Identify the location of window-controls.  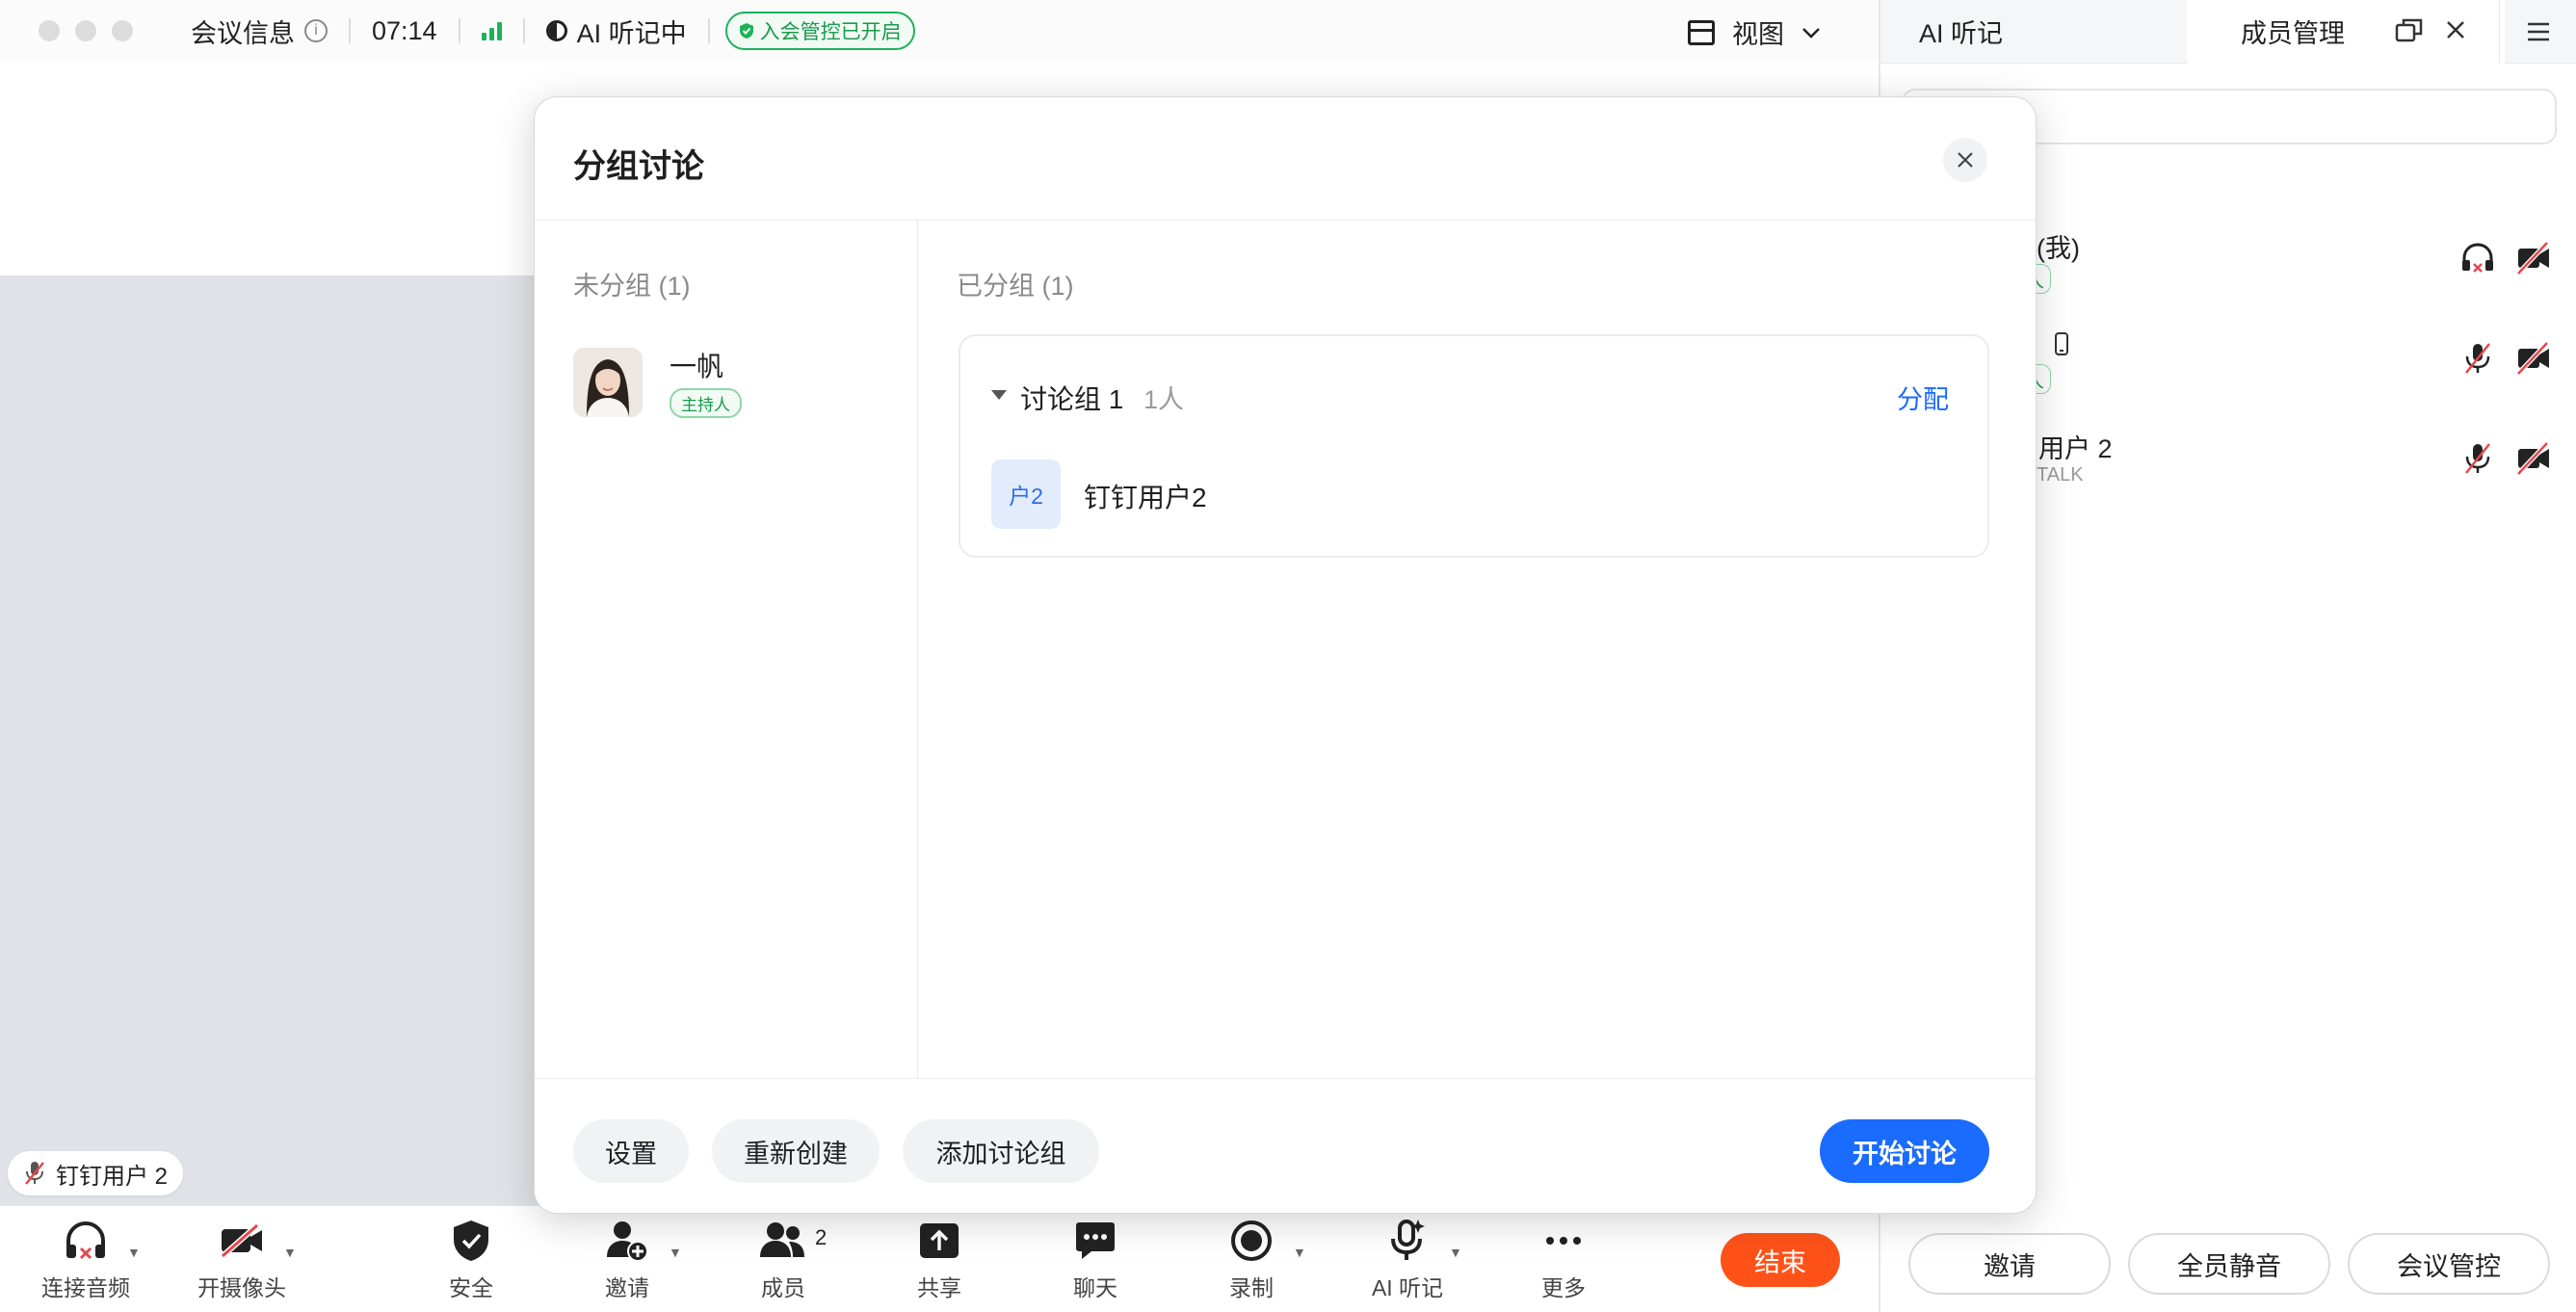
(86, 30).